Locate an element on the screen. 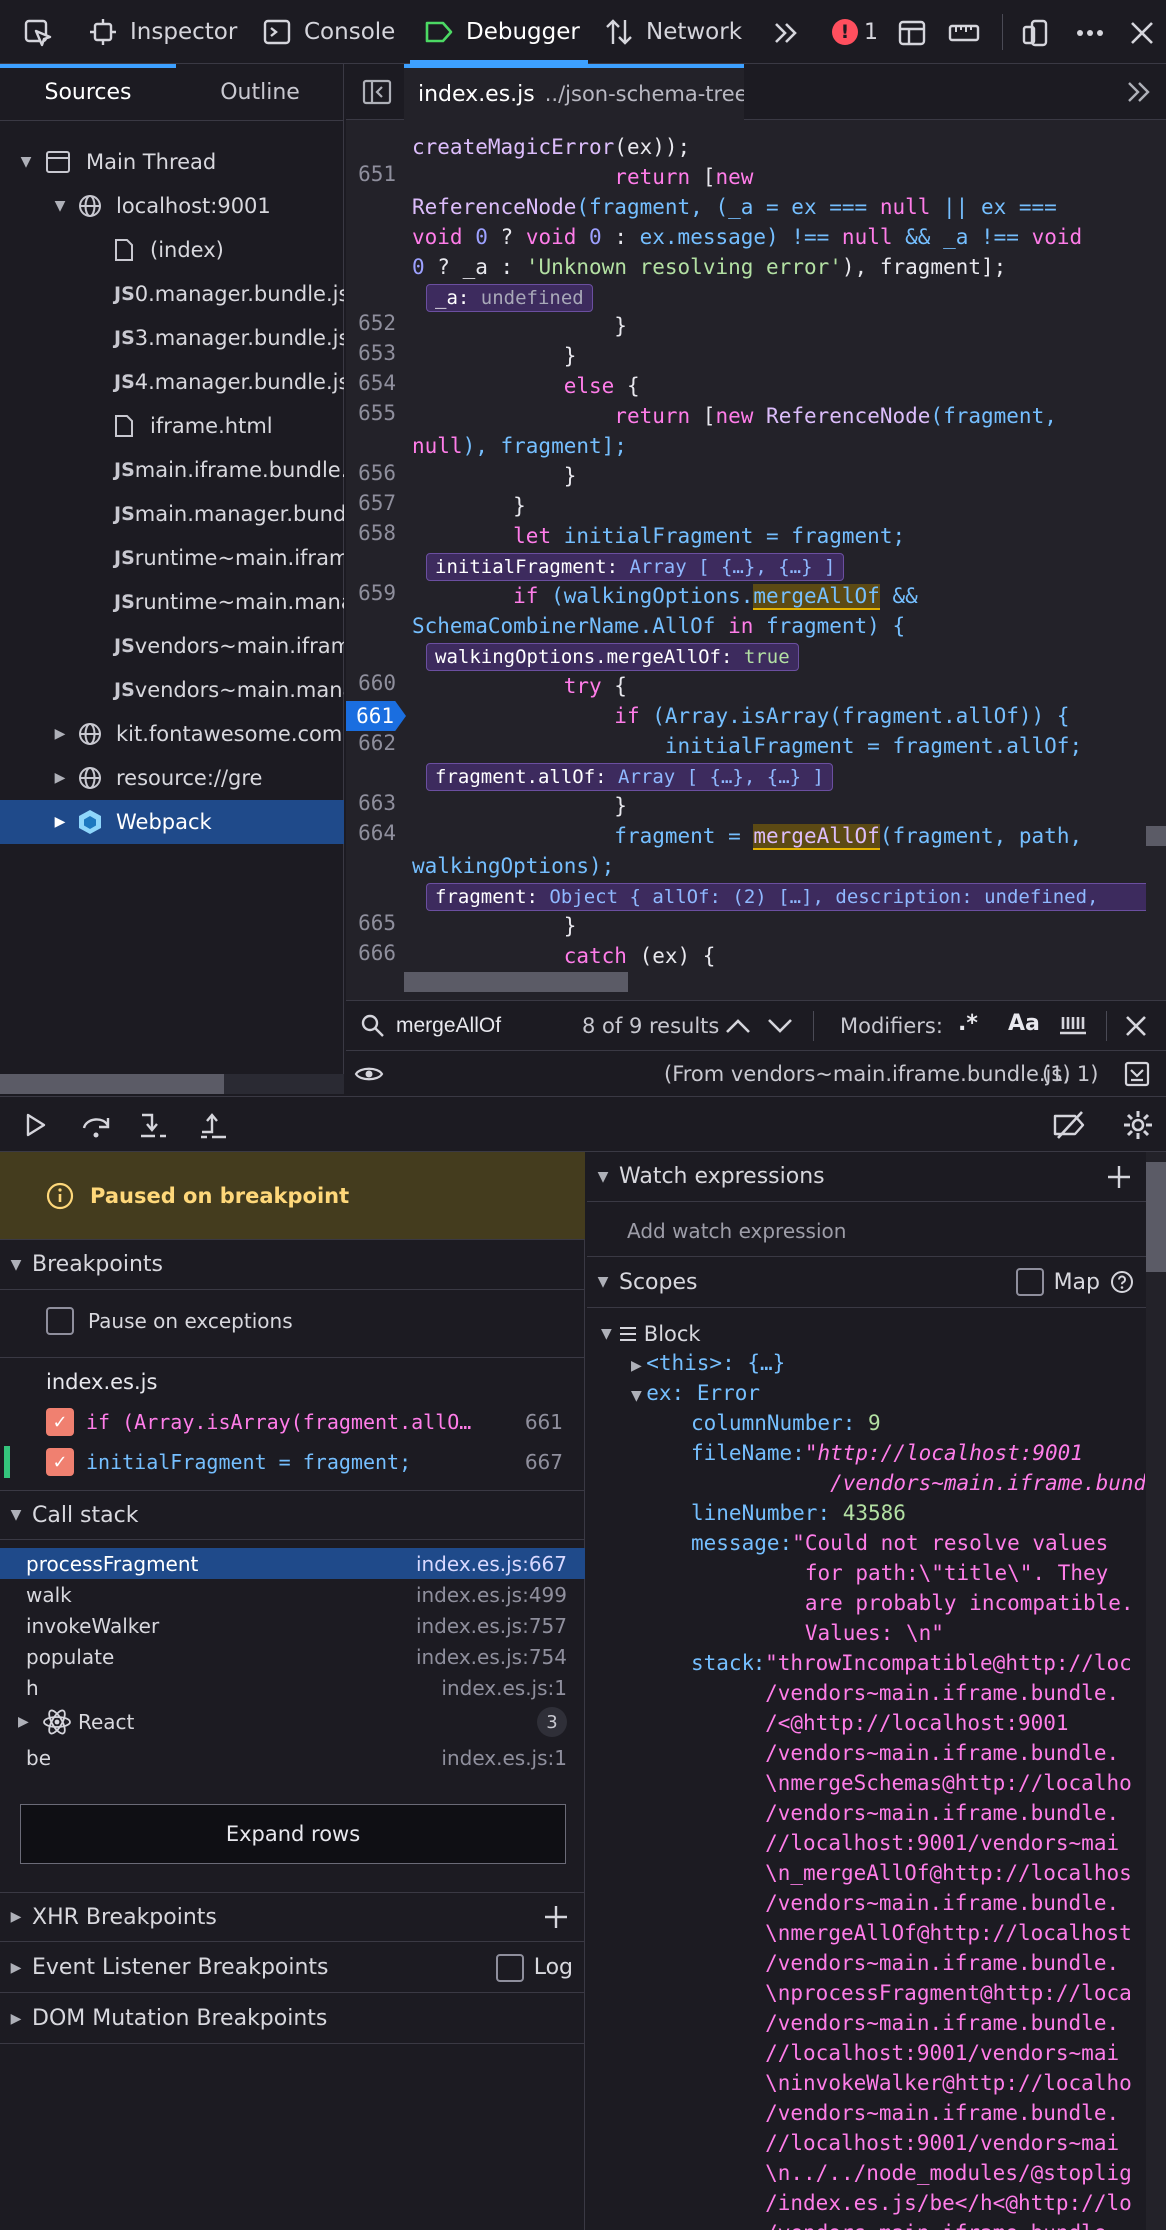 The height and width of the screenshot is (2230, 1166). breakpoint-item: ✓ initialFragment = fragment; 667 is located at coordinates (292, 1462).